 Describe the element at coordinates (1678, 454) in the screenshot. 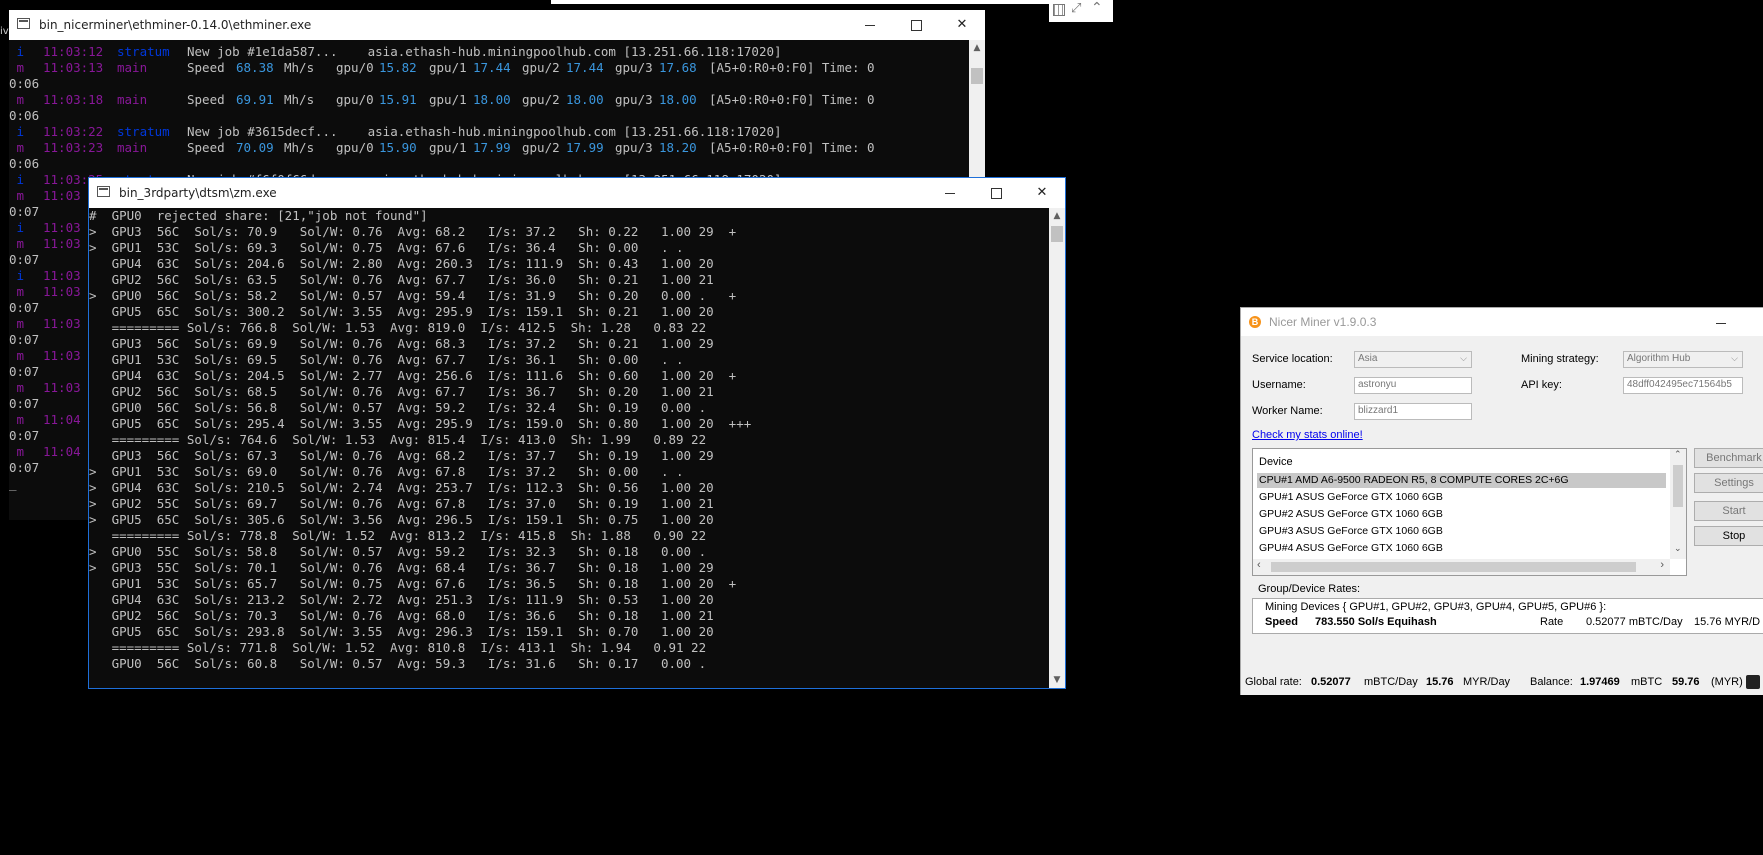

I see `scroll-up-icon: ⌃` at that location.